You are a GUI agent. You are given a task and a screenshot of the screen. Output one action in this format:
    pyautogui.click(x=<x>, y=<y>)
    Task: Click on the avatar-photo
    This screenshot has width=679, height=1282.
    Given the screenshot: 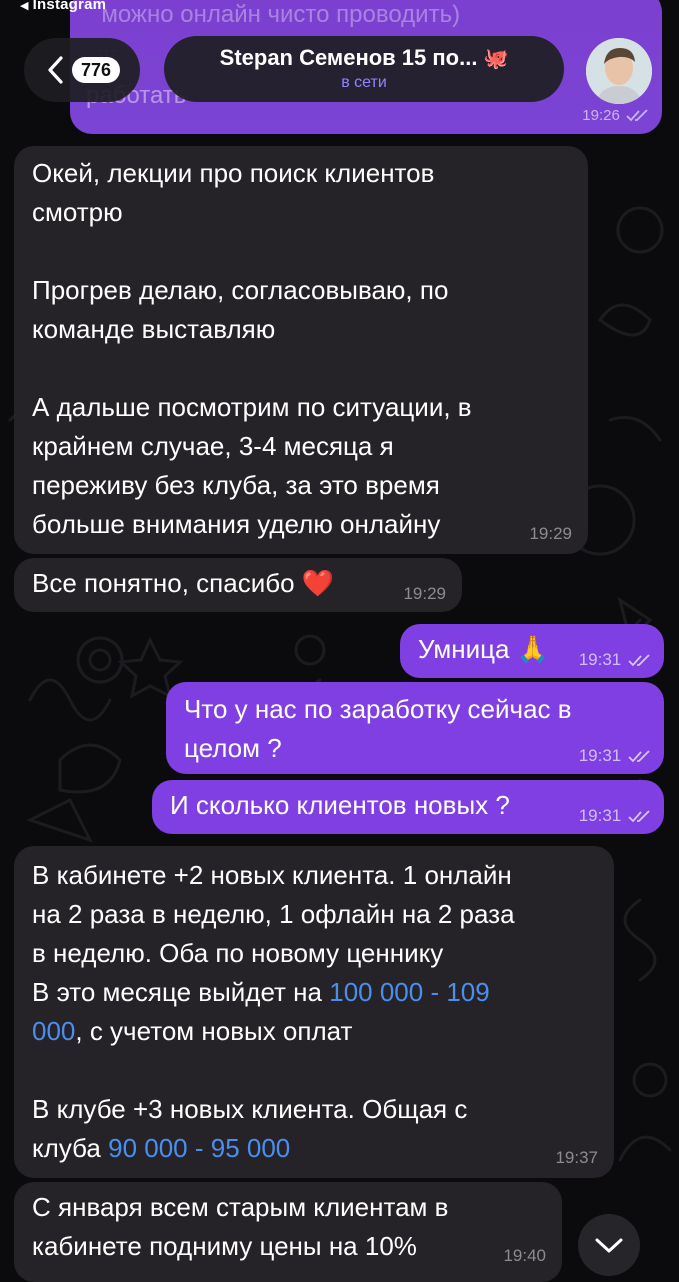 What is the action you would take?
    pyautogui.click(x=619, y=71)
    